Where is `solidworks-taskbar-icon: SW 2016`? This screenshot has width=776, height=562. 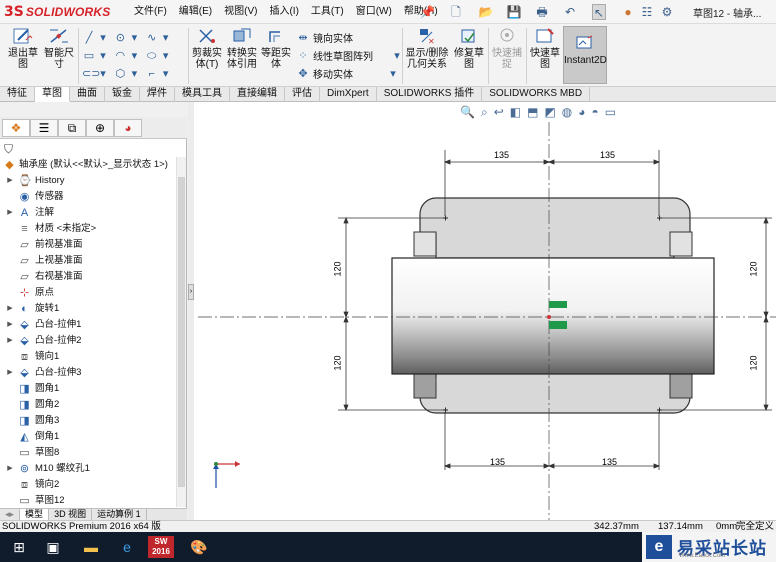 solidworks-taskbar-icon: SW 2016 is located at coordinates (161, 547).